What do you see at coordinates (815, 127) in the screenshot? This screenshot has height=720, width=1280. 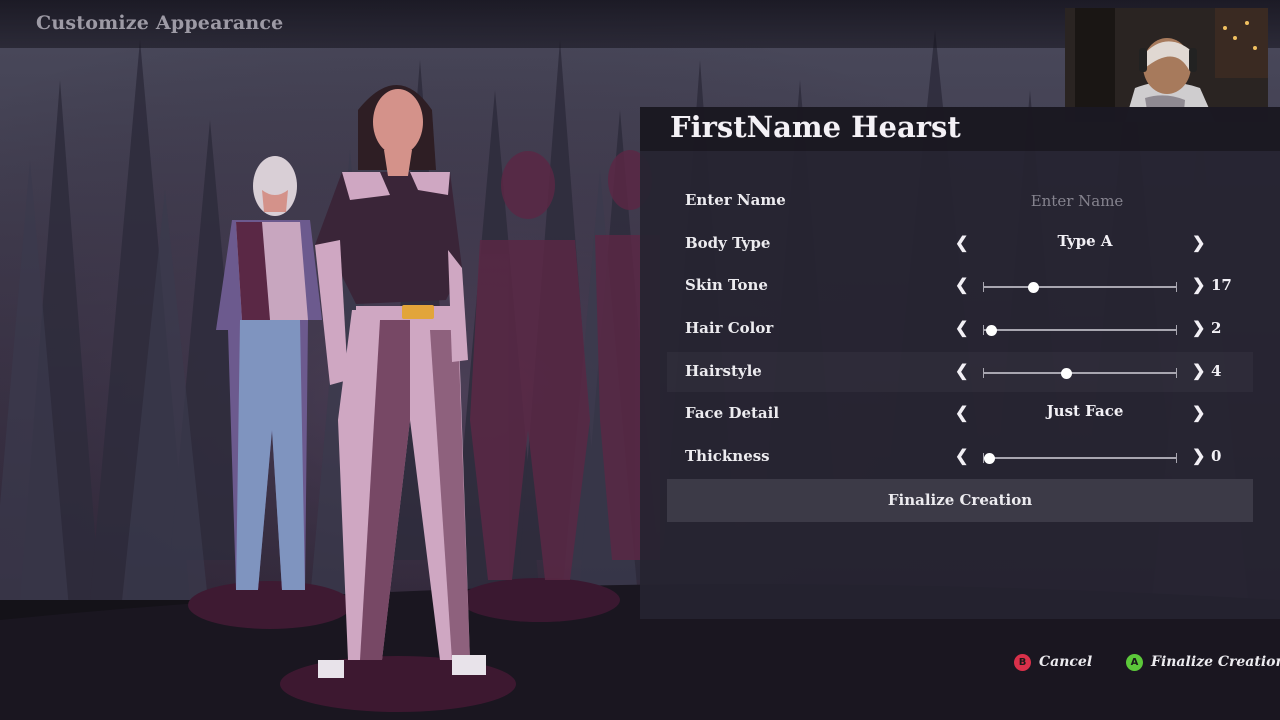 I see `character-name-title: FirstName Hearst` at bounding box center [815, 127].